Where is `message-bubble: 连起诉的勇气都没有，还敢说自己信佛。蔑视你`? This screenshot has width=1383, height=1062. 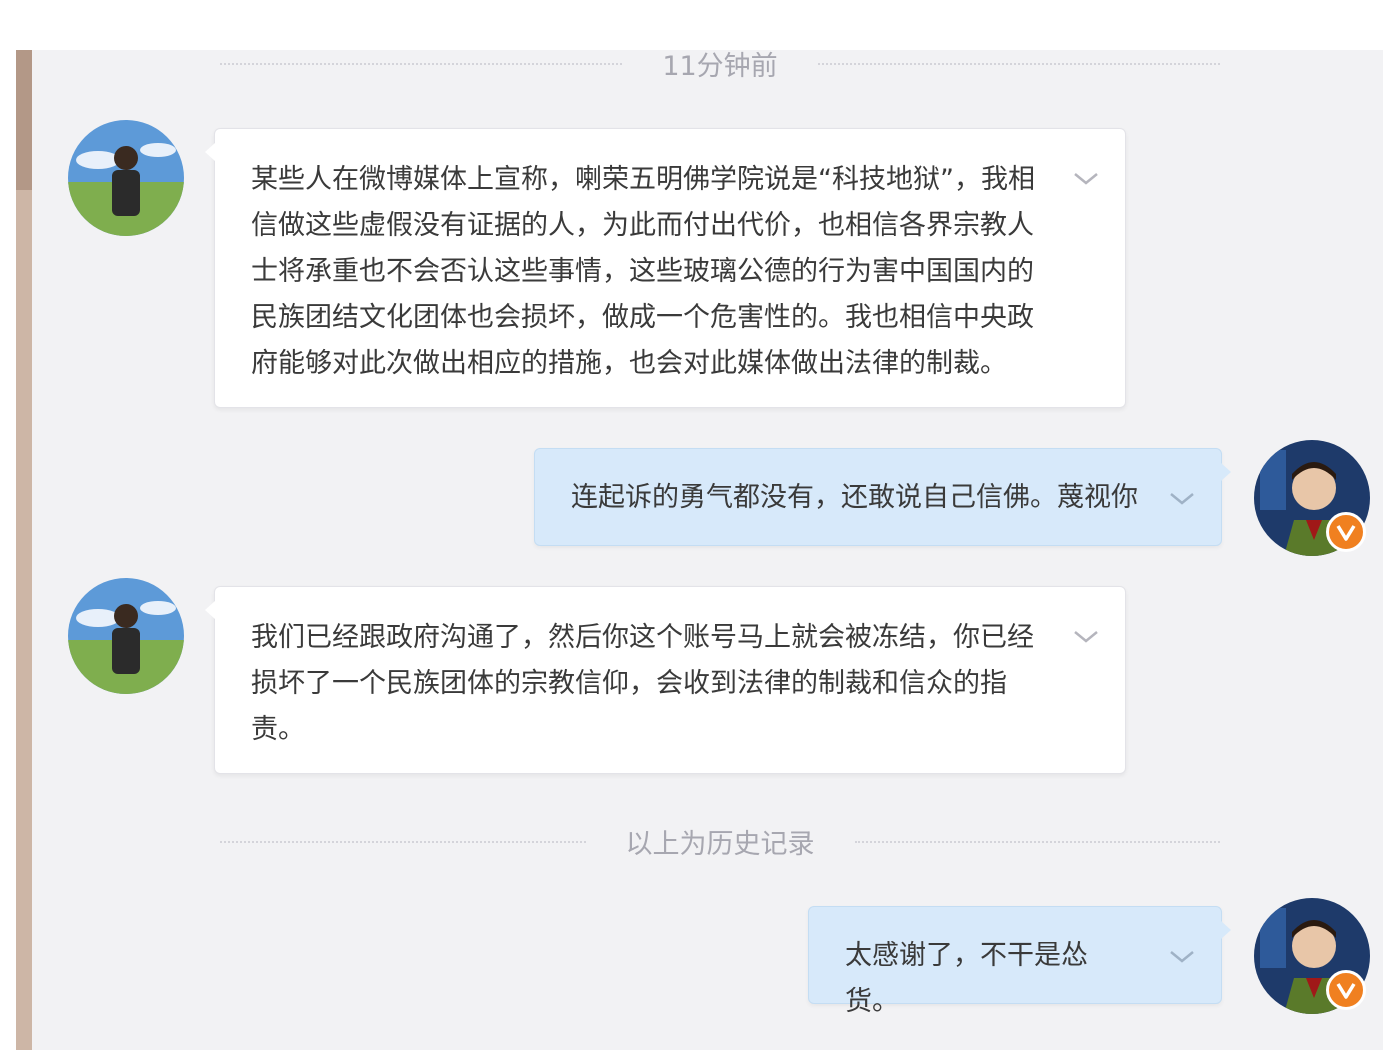
message-bubble: 连起诉的勇气都没有，还敢说自己信佛。蔑视你 is located at coordinates (882, 497).